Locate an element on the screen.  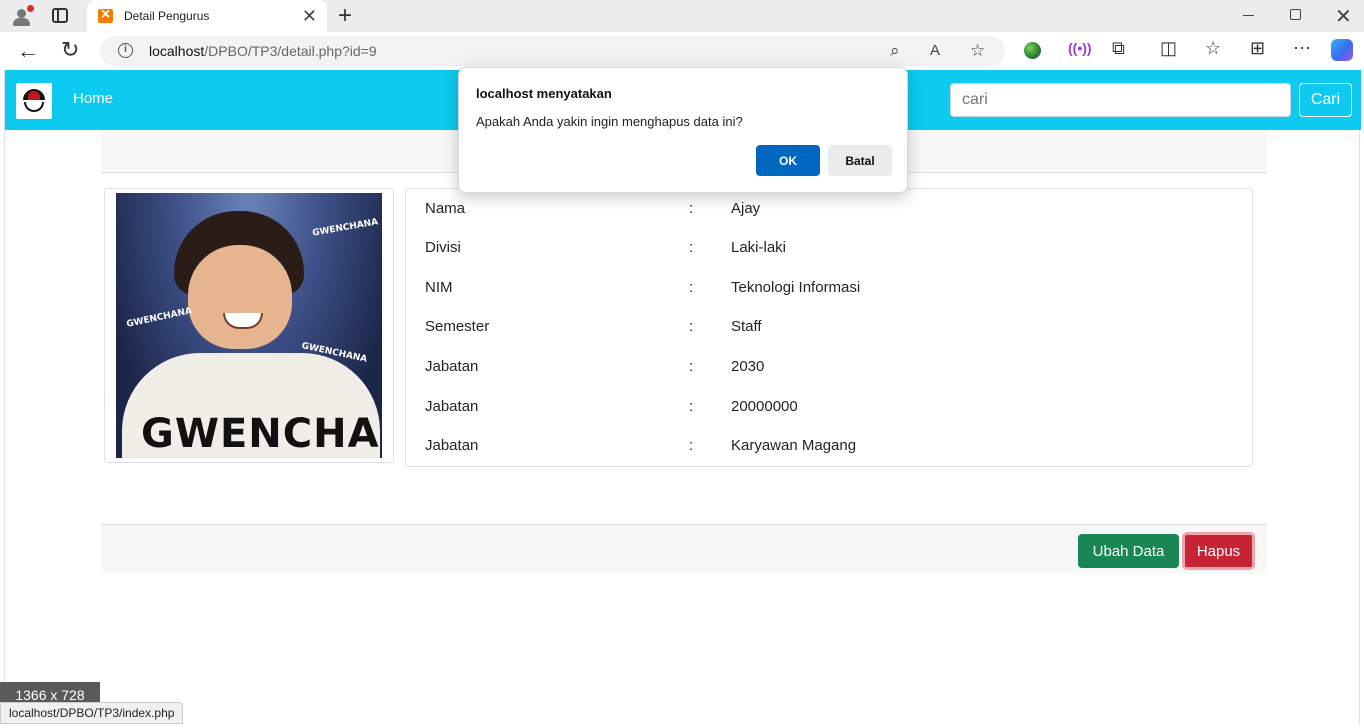
detail-value: Karyawan Magang is located at coordinates (794, 445).